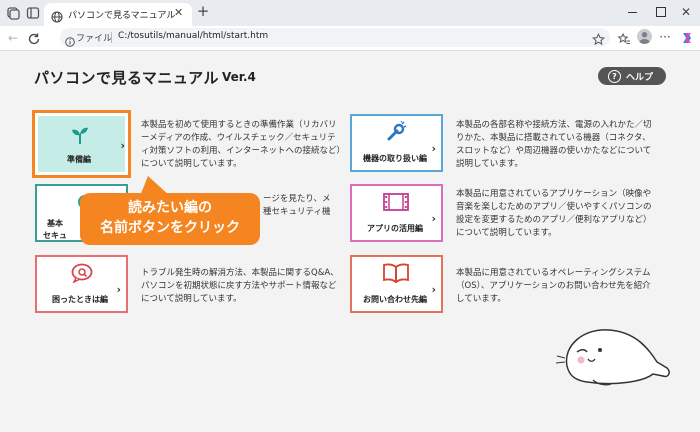 The width and height of the screenshot is (700, 432). I want to click on section-label-devices: 機器の取り扱い編, so click(395, 158).